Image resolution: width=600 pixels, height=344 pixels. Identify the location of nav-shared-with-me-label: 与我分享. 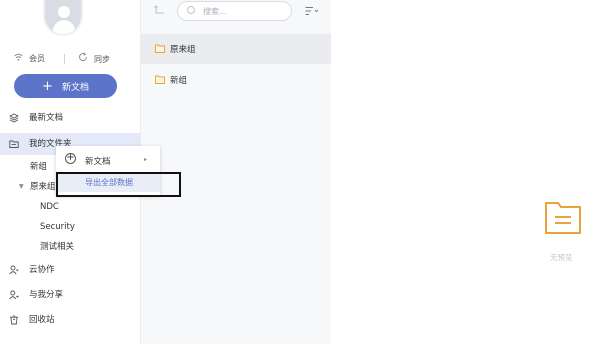
(46, 295).